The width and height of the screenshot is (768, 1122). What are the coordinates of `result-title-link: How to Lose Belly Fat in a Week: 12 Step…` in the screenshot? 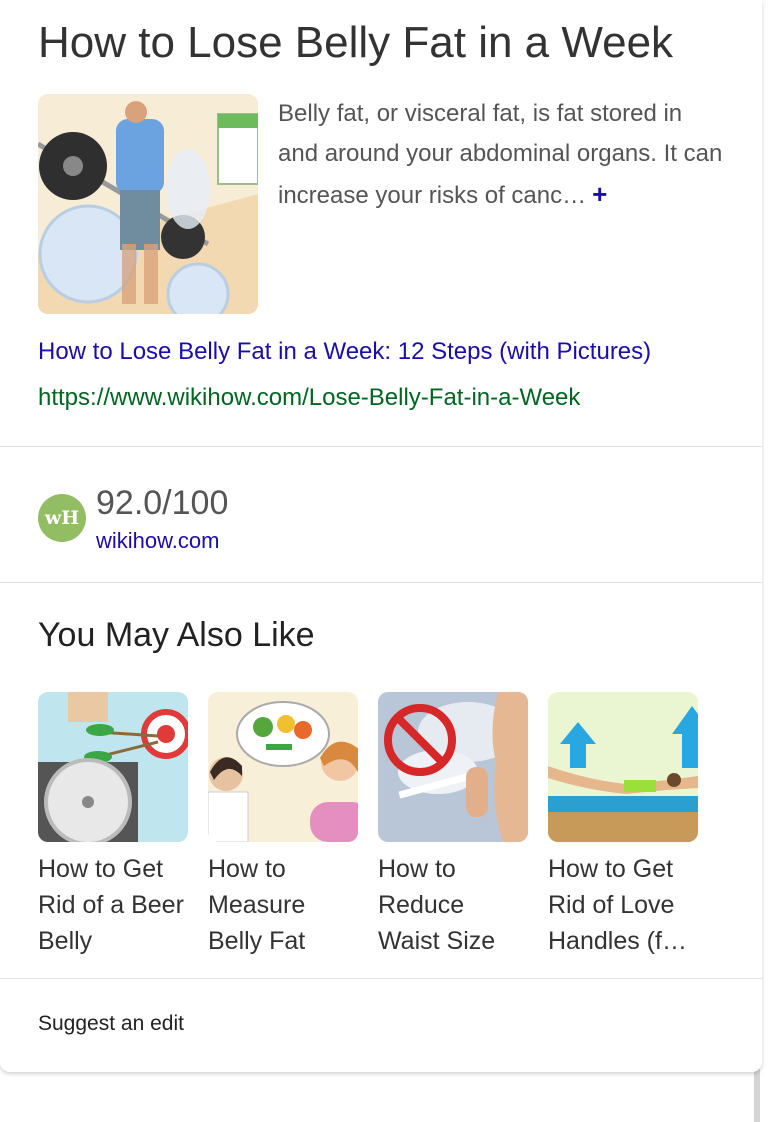 It's located at (344, 352).